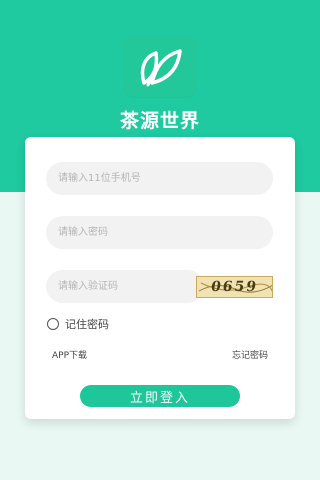 The image size is (320, 480). I want to click on app-logo, so click(160, 66).